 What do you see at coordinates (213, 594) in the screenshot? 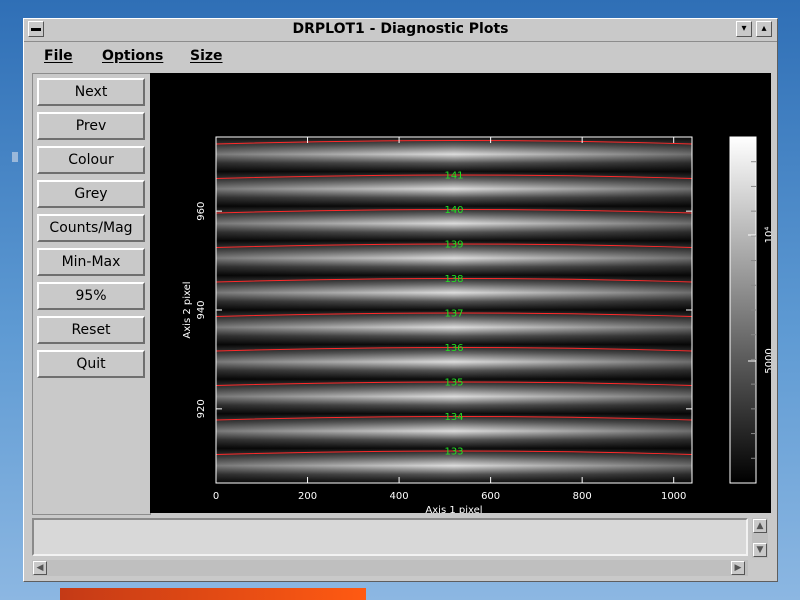
I see `desktop-taskbar-strip` at bounding box center [213, 594].